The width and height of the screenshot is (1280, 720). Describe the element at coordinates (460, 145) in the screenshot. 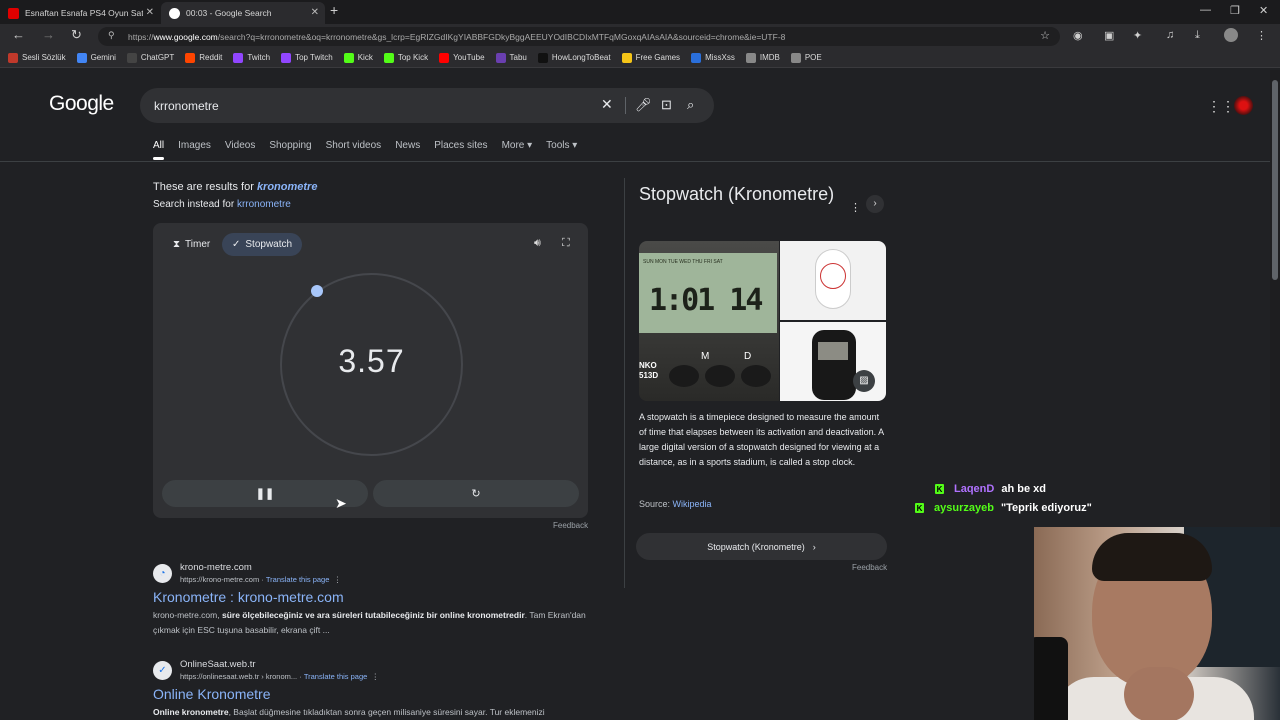

I see `tab-places-sites: Places sites` at that location.